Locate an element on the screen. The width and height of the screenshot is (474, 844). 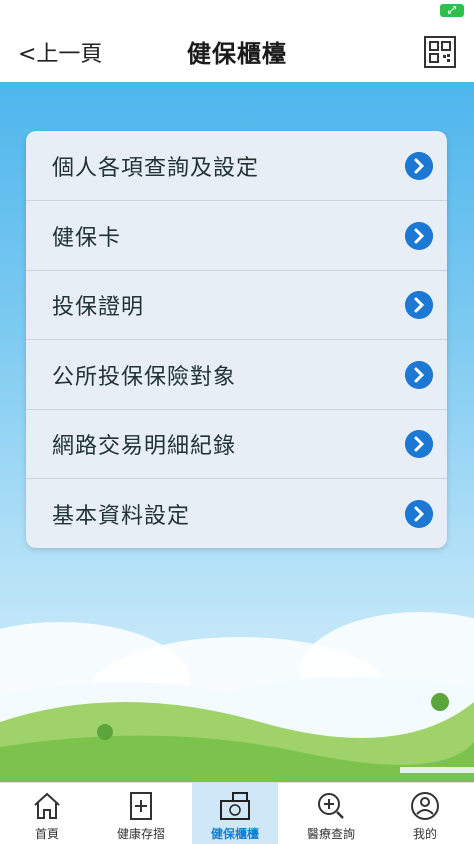
tab-medical-search: 醫療查詢 is located at coordinates (331, 813).